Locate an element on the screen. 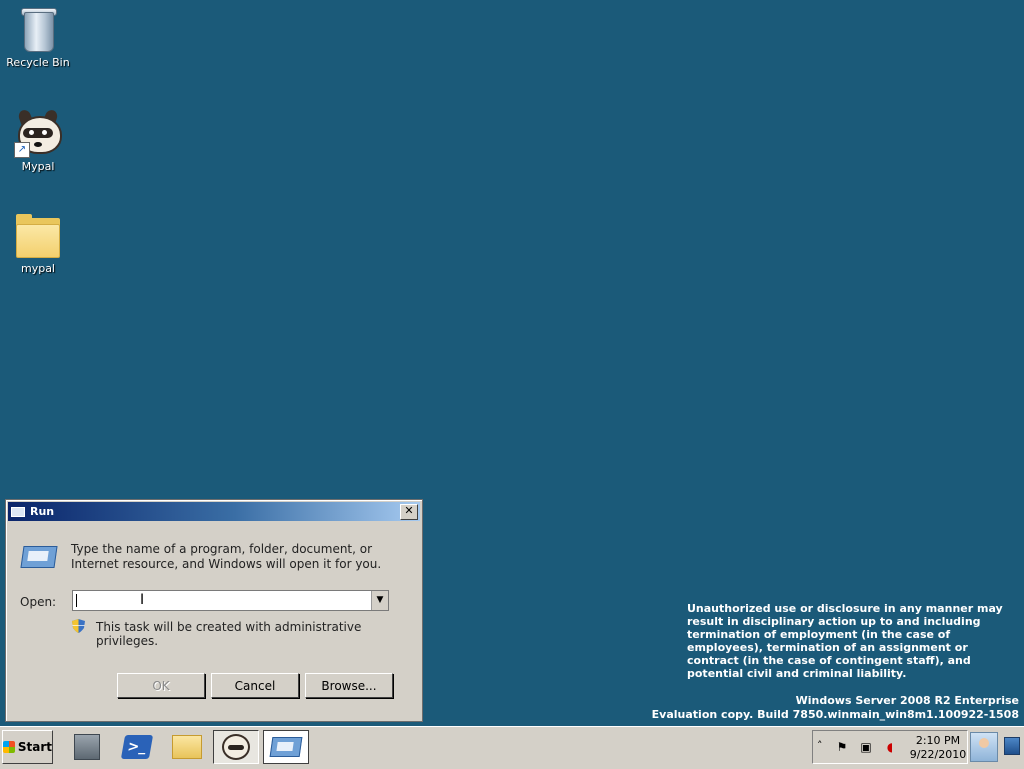 This screenshot has height=769, width=1024. action-center-flag-icon: ⚑ is located at coordinates (842, 747).